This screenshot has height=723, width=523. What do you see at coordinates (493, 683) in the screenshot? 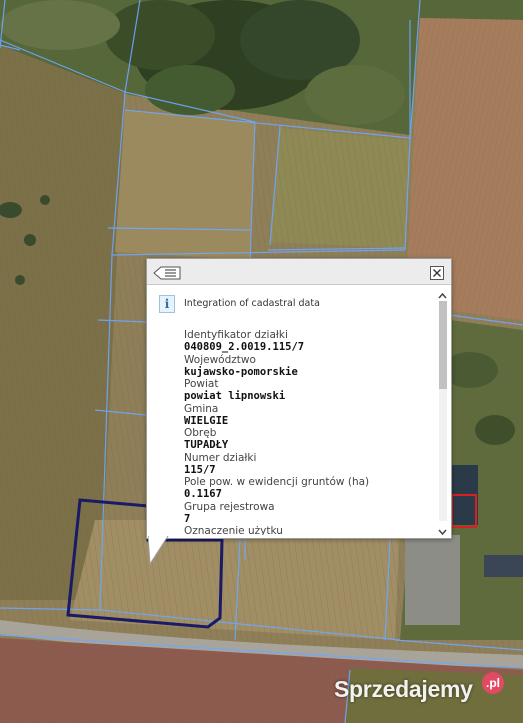
I see `watermark-badge: .pl` at bounding box center [493, 683].